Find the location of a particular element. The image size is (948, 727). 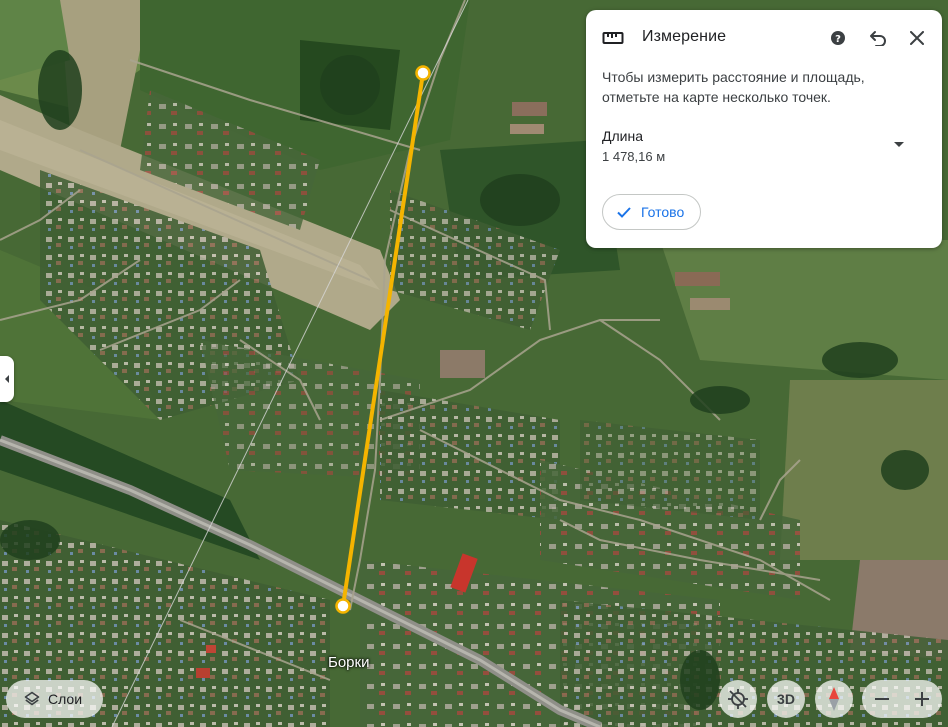

plus-icon is located at coordinates (922, 699).